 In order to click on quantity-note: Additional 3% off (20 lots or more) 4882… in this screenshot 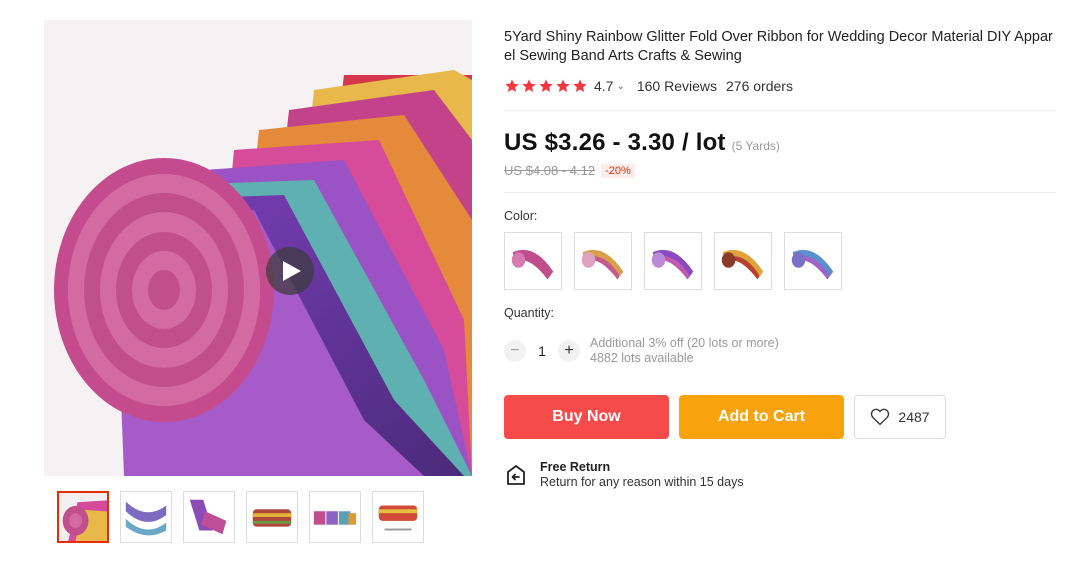, I will do `click(684, 351)`.